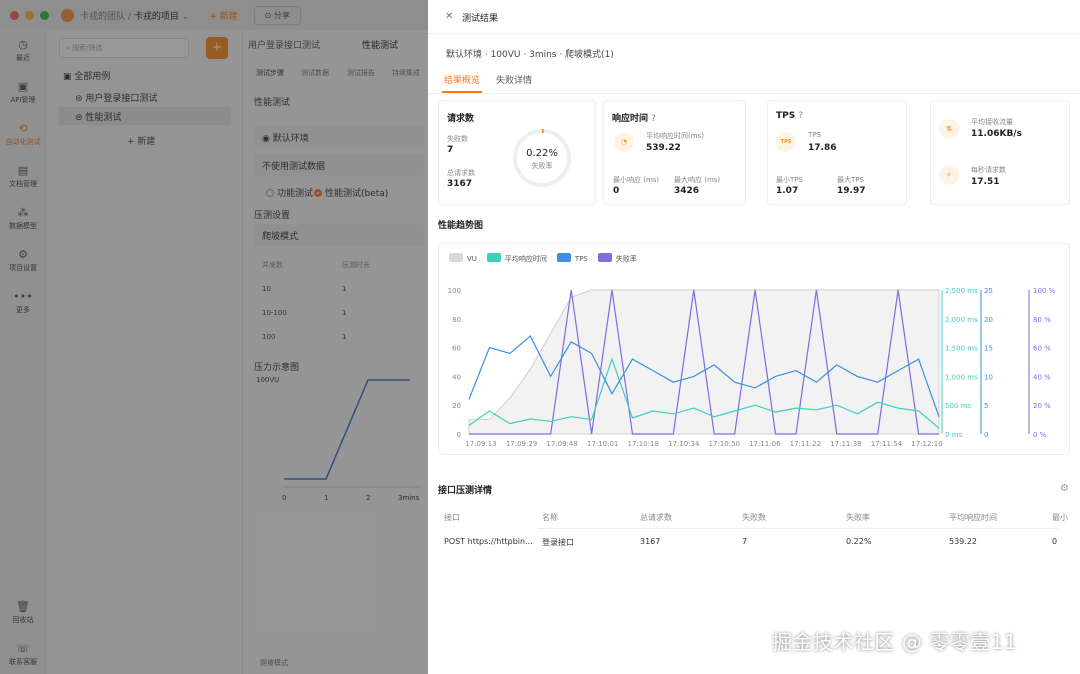 This screenshot has height=674, width=1080. Describe the element at coordinates (961, 291) in the screenshot. I see `y-resp-tick-label: 2,500 ms` at that location.